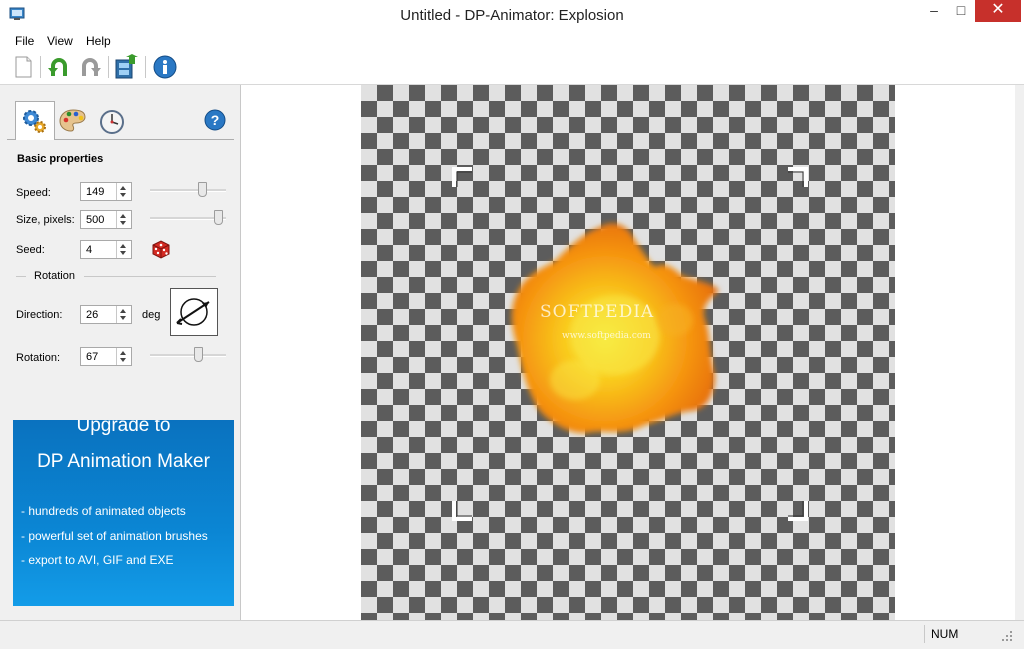 The image size is (1024, 649). I want to click on undo-icon, so click(59, 67).